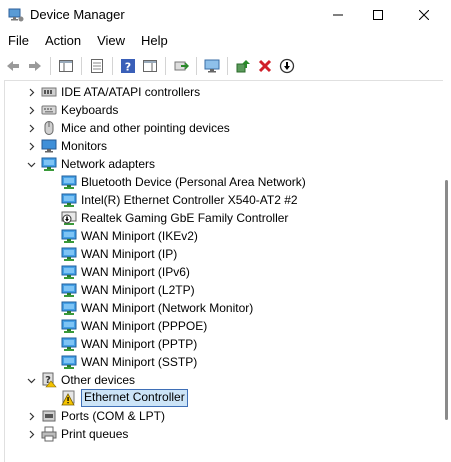  I want to click on action-pane-icon, so click(150, 66).